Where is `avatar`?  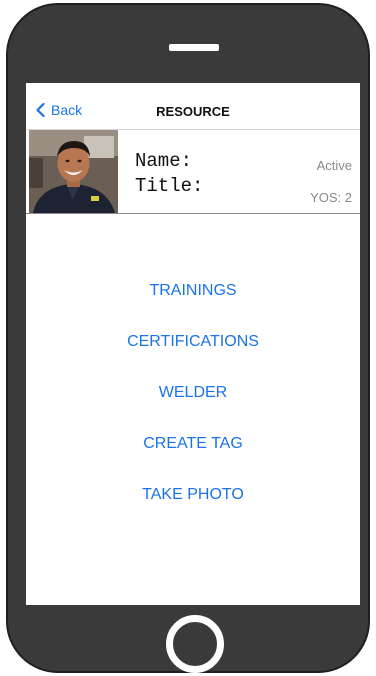 avatar is located at coordinates (73, 171).